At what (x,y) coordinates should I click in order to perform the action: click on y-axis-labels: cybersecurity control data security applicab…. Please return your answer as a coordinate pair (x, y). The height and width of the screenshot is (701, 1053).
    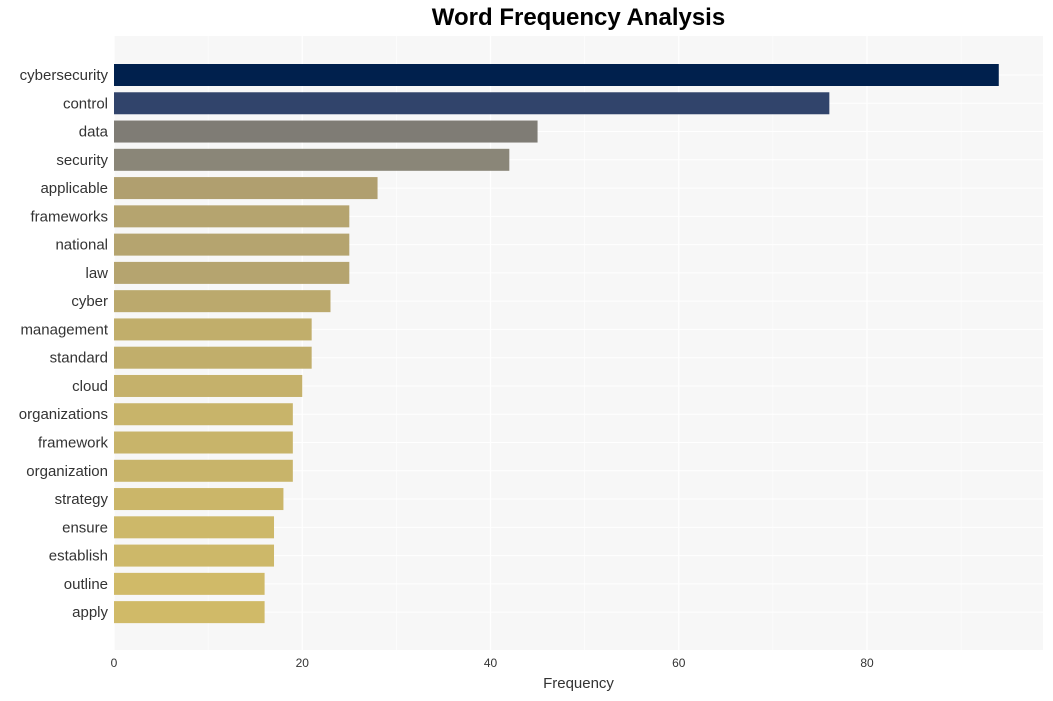
    Looking at the image, I should click on (64, 344).